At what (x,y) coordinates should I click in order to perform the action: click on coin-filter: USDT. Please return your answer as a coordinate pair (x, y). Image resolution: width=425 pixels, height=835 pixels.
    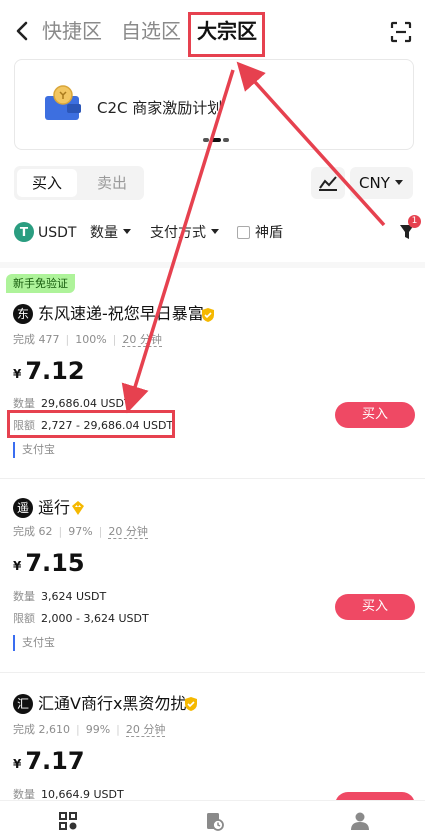
    Looking at the image, I should click on (57, 233).